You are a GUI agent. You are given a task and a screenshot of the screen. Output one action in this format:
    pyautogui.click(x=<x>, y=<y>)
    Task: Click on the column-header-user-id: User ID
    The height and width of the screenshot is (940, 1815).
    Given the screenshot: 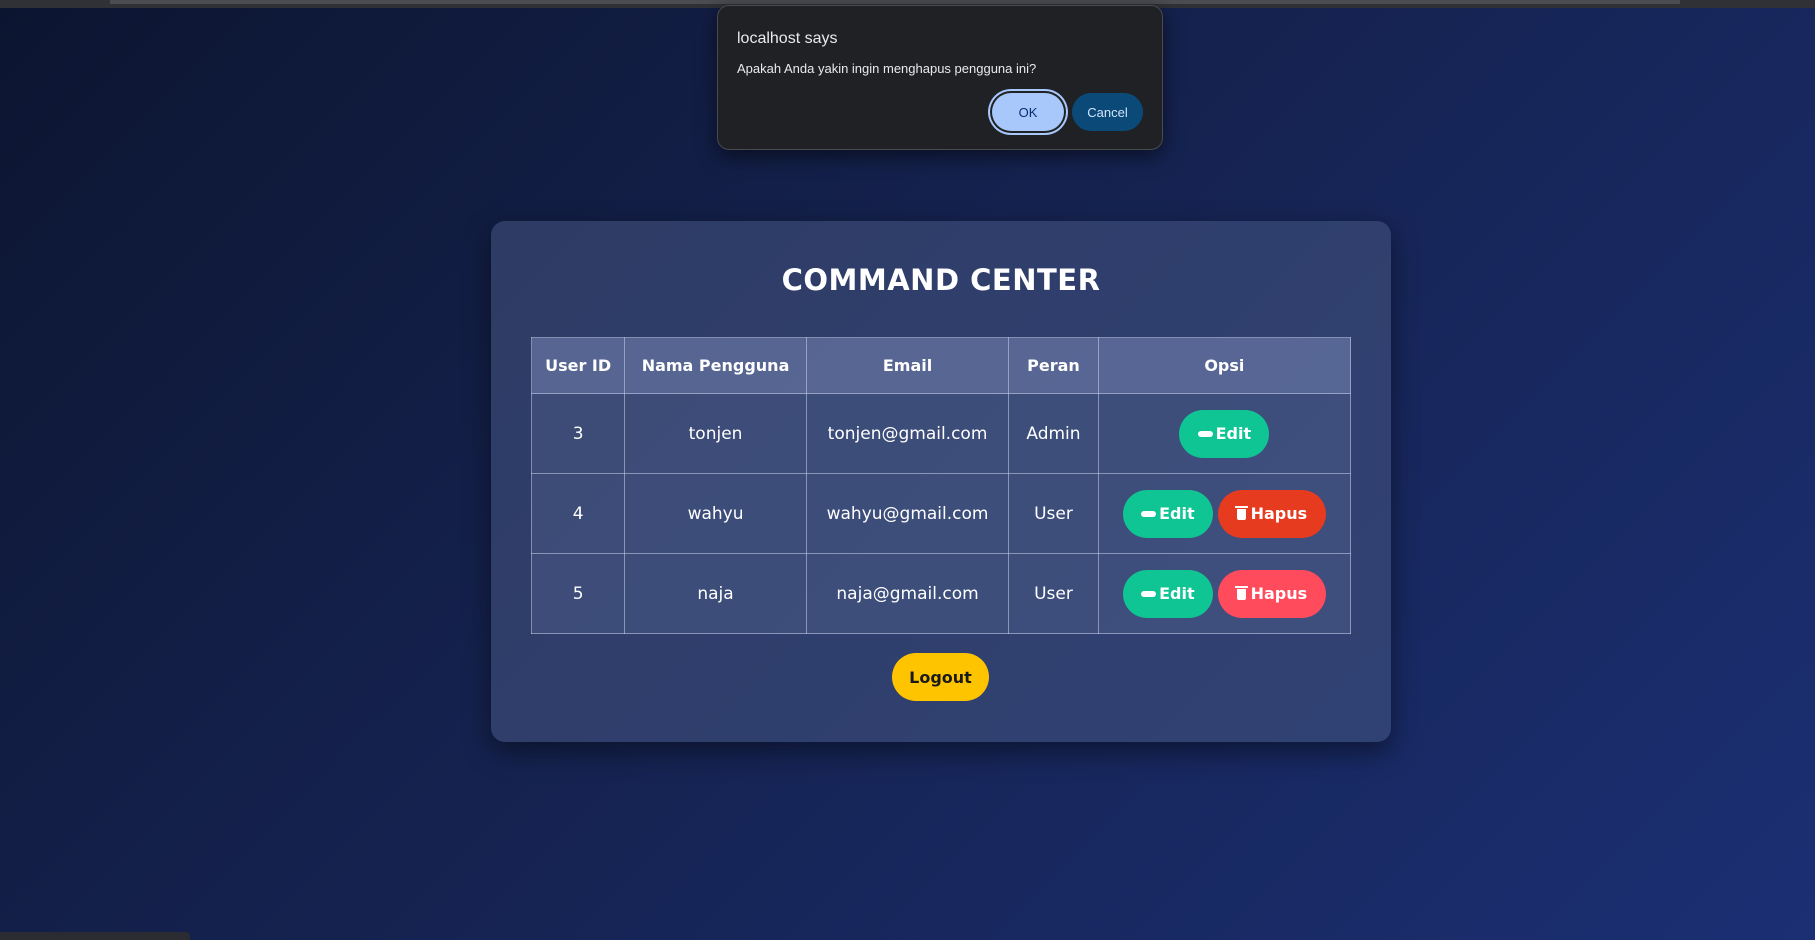 What is the action you would take?
    pyautogui.click(x=578, y=365)
    